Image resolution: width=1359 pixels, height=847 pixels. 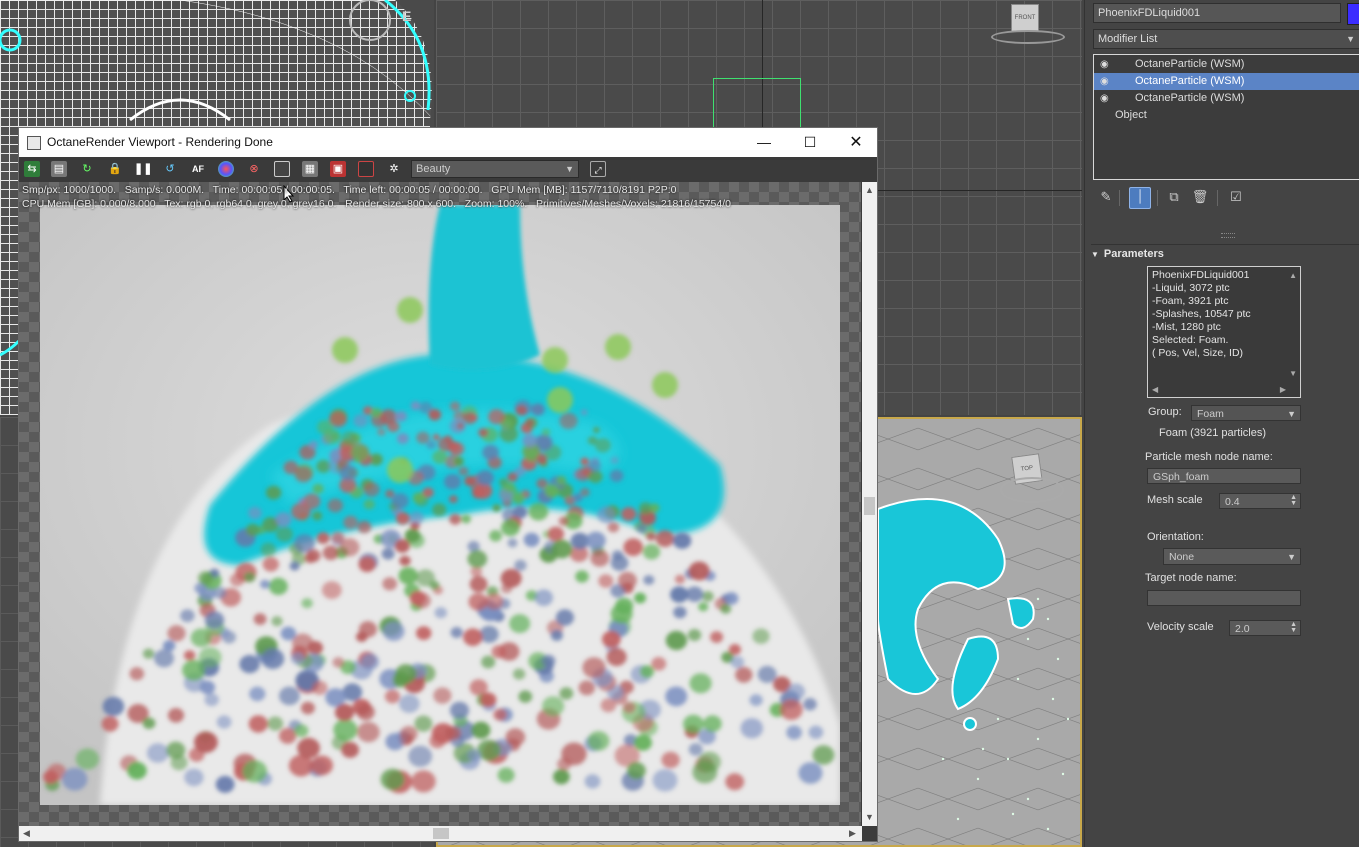 What do you see at coordinates (1131, 115) in the screenshot?
I see `stack-base-object: Object` at bounding box center [1131, 115].